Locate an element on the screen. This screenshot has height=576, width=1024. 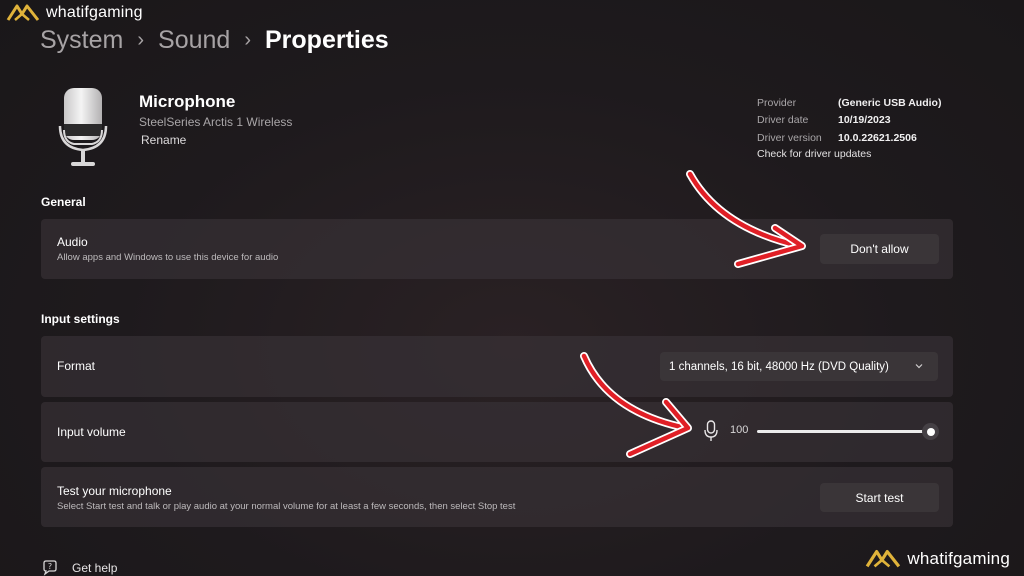
input-volume-card: Input volume 100 is located at coordinates (497, 432).